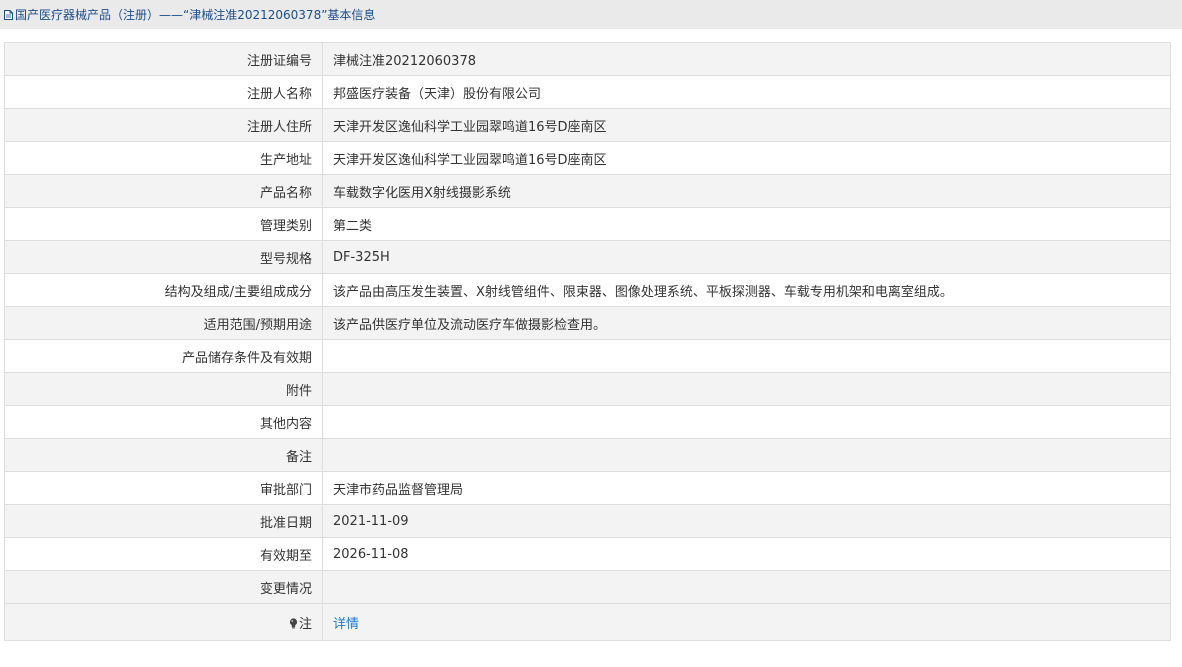 Image resolution: width=1182 pixels, height=667 pixels. What do you see at coordinates (746, 224) in the screenshot?
I see `field-value: 第二类` at bounding box center [746, 224].